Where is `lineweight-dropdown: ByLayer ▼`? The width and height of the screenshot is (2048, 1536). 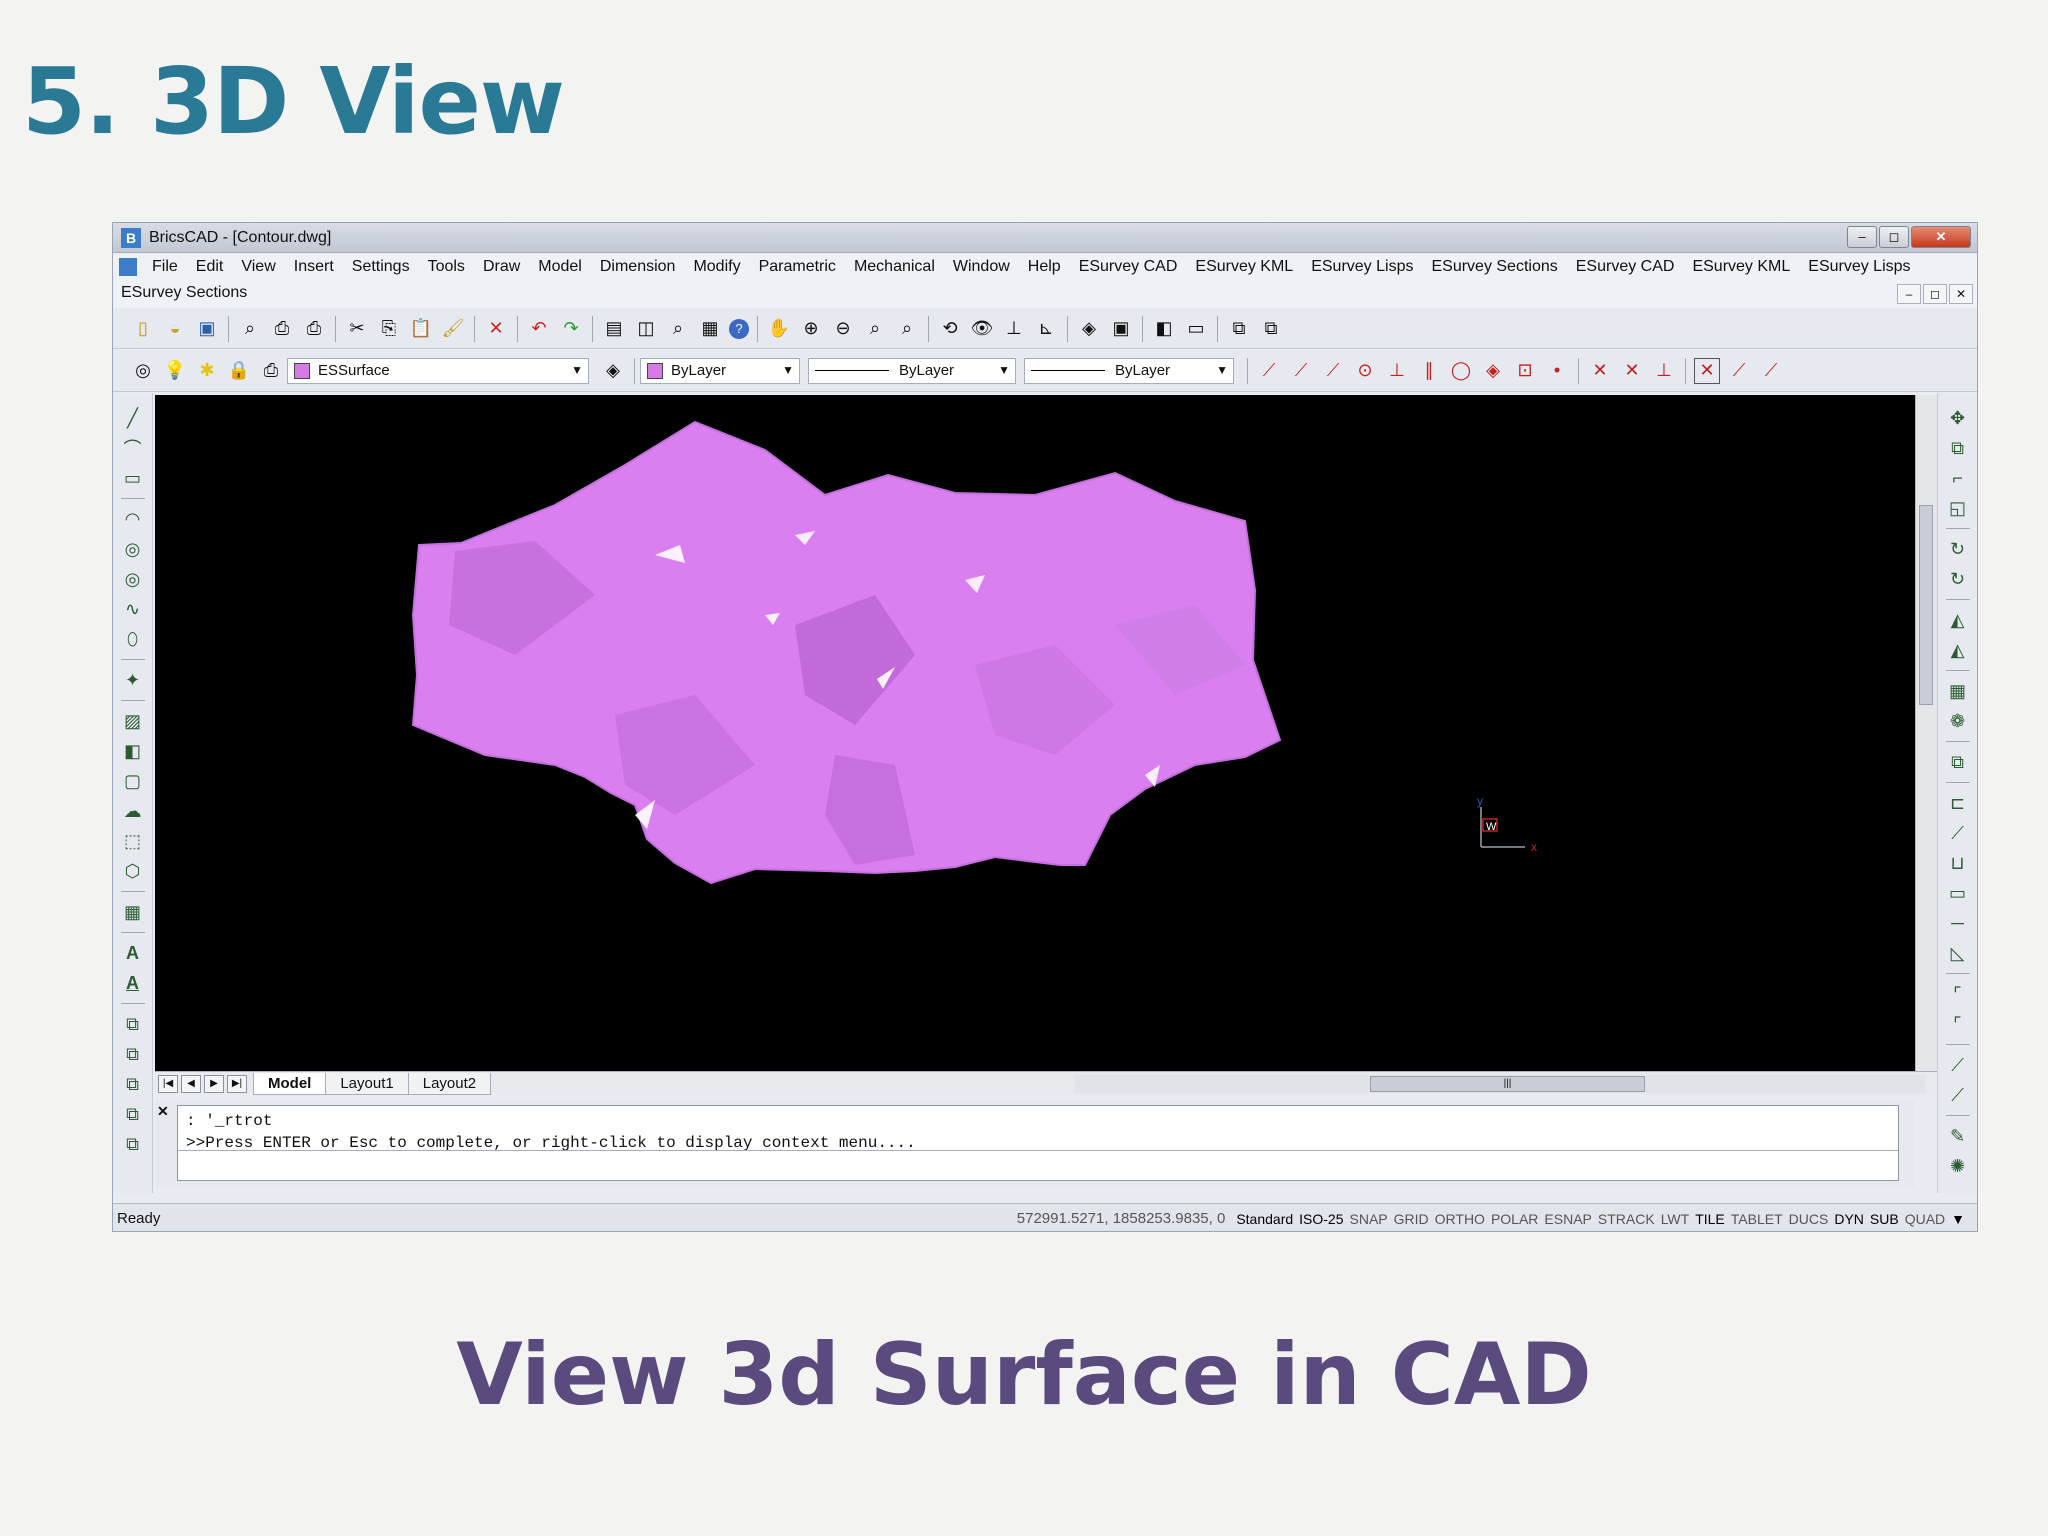 lineweight-dropdown: ByLayer ▼ is located at coordinates (1129, 370).